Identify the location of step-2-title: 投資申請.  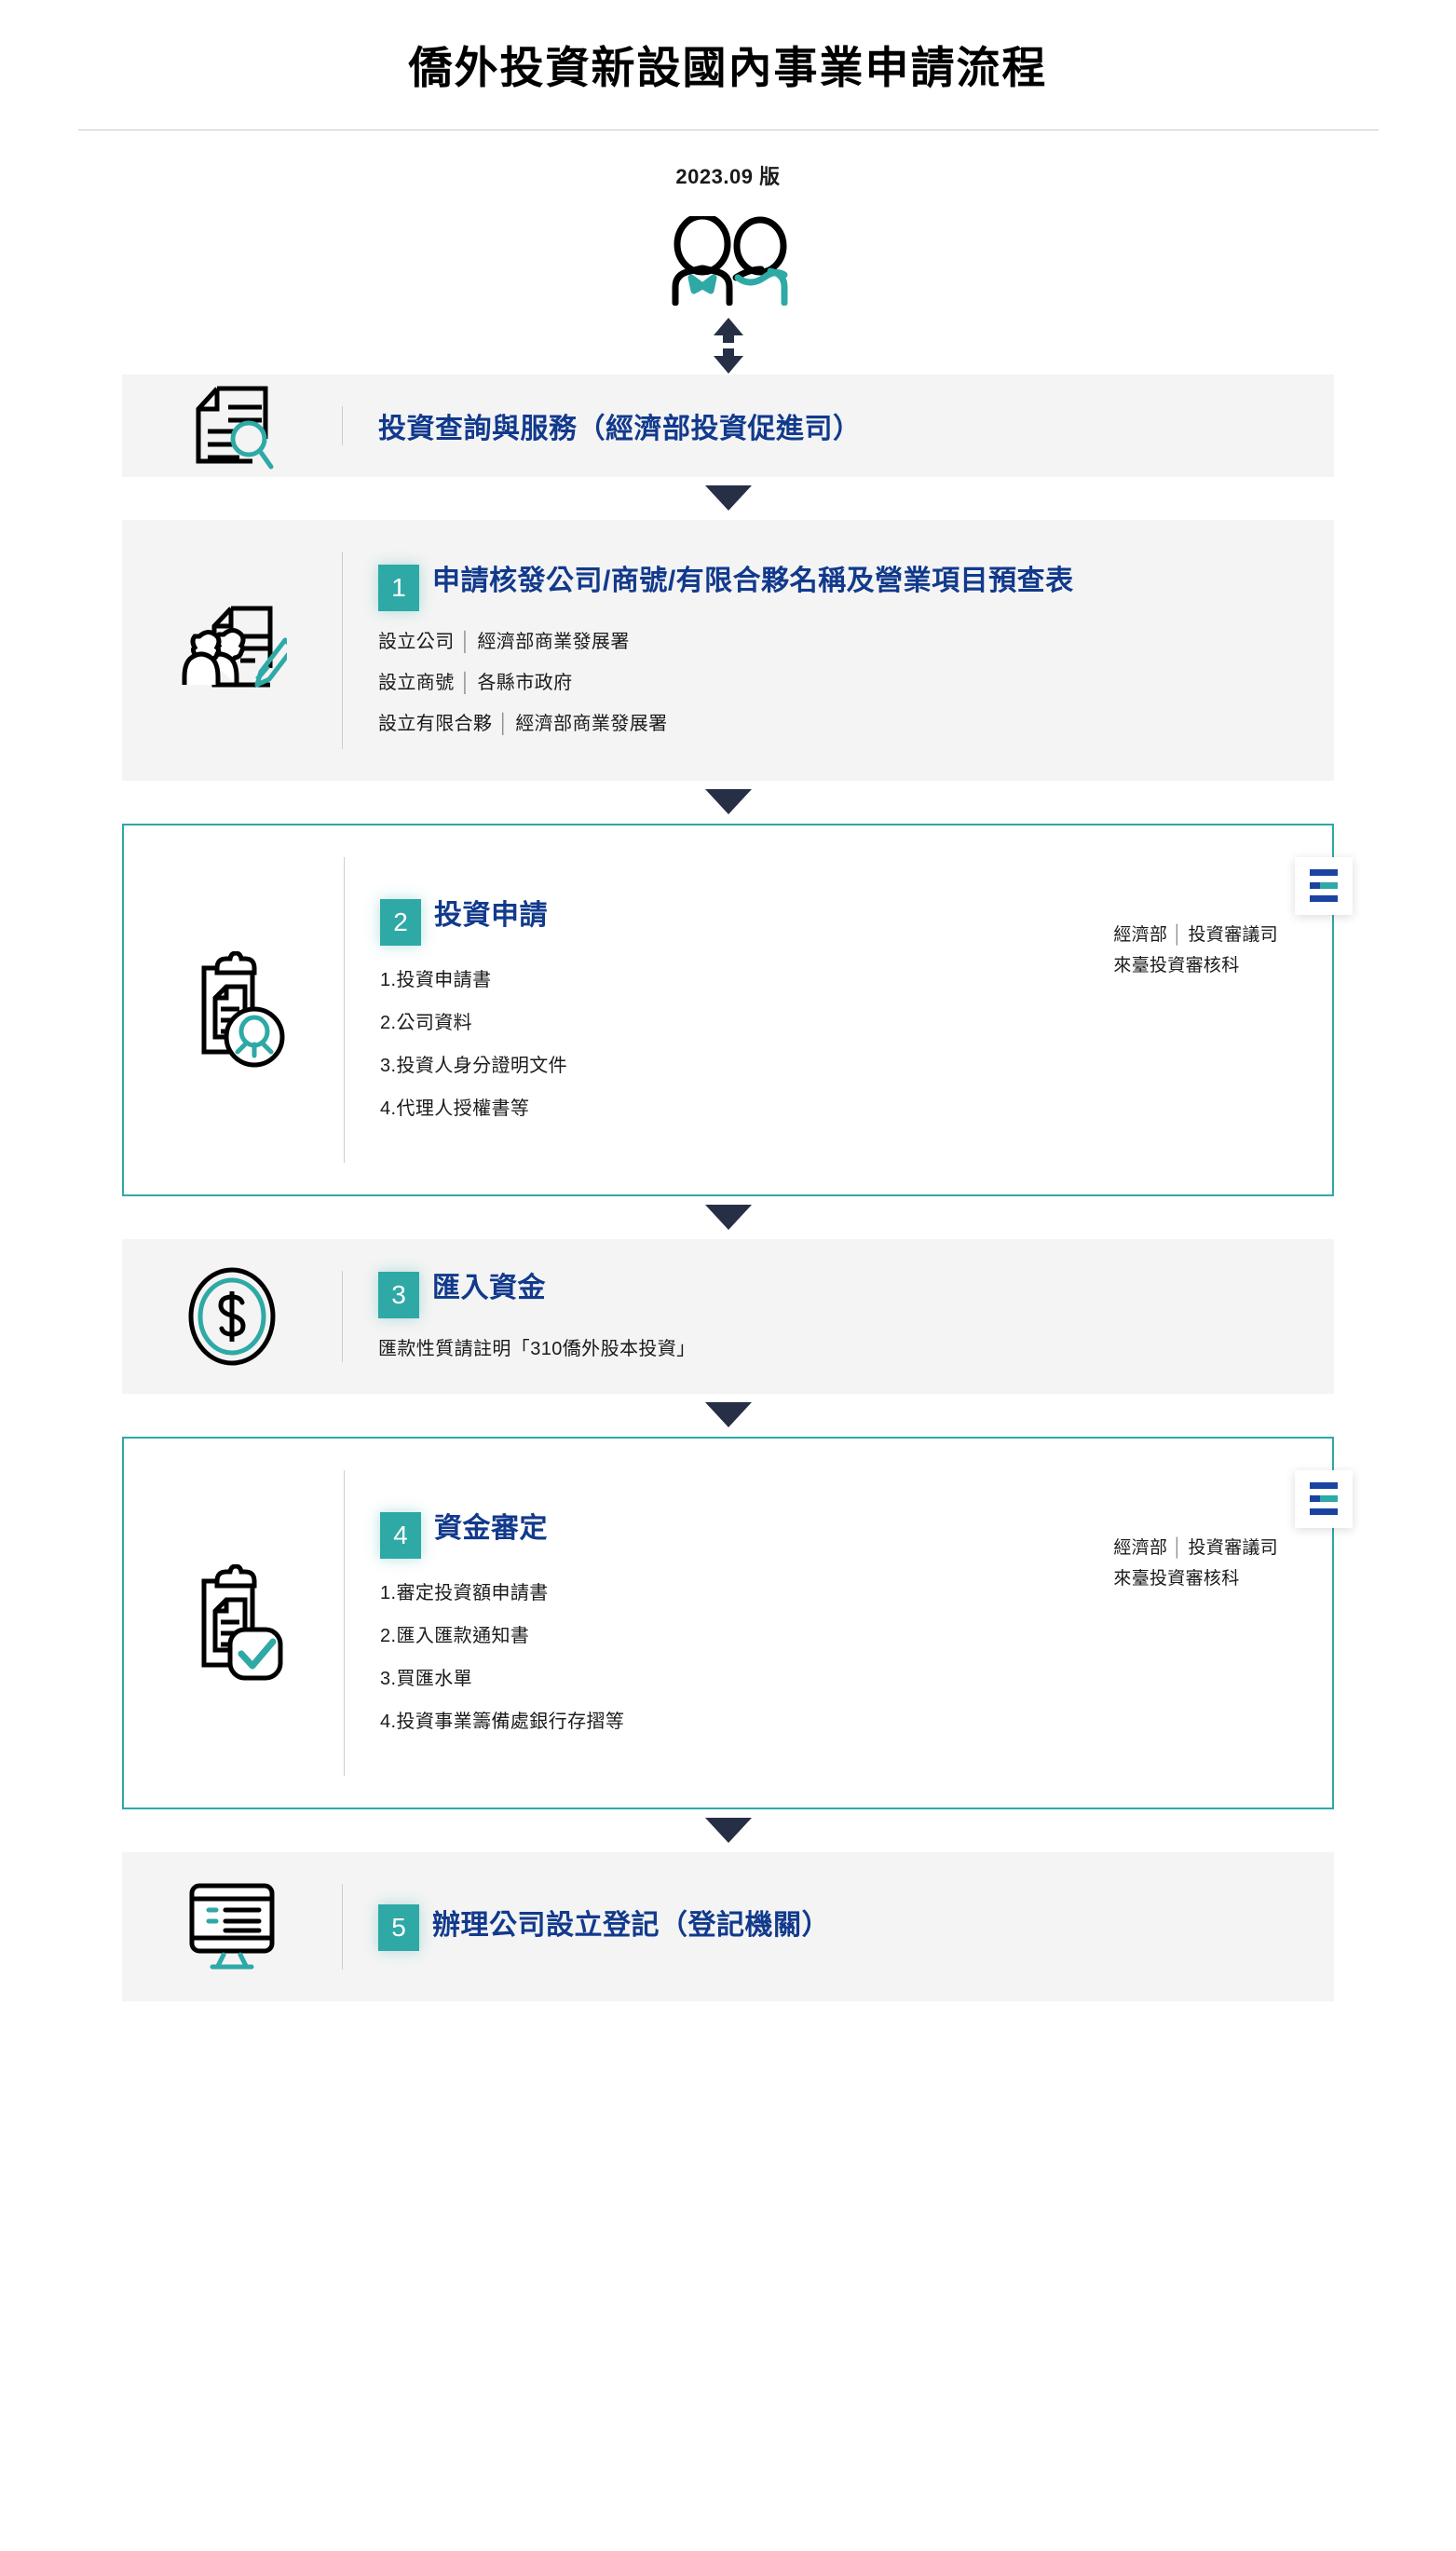
(491, 916).